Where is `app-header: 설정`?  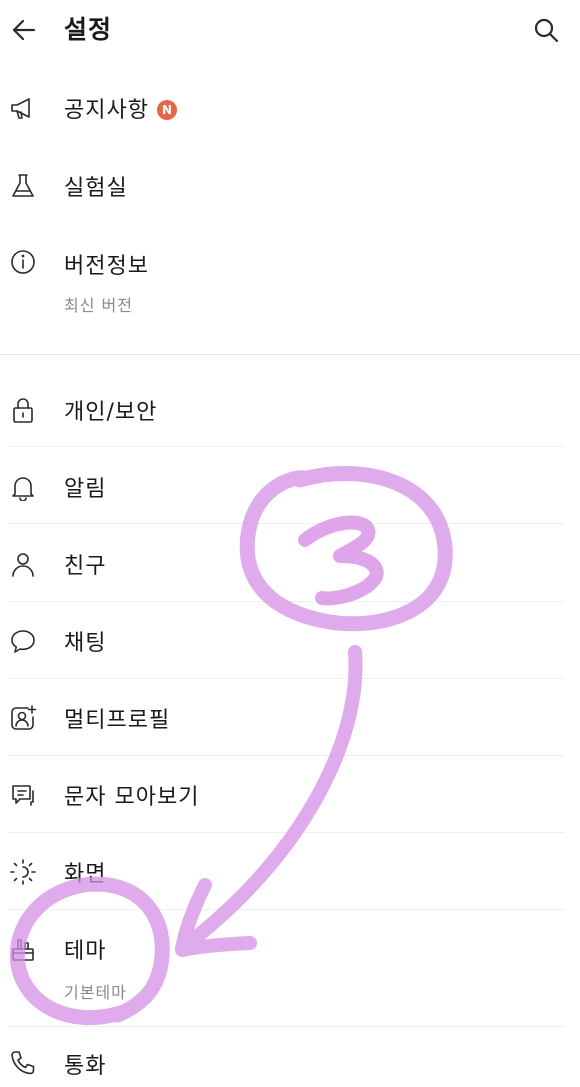
app-header: 설정 is located at coordinates (290, 29).